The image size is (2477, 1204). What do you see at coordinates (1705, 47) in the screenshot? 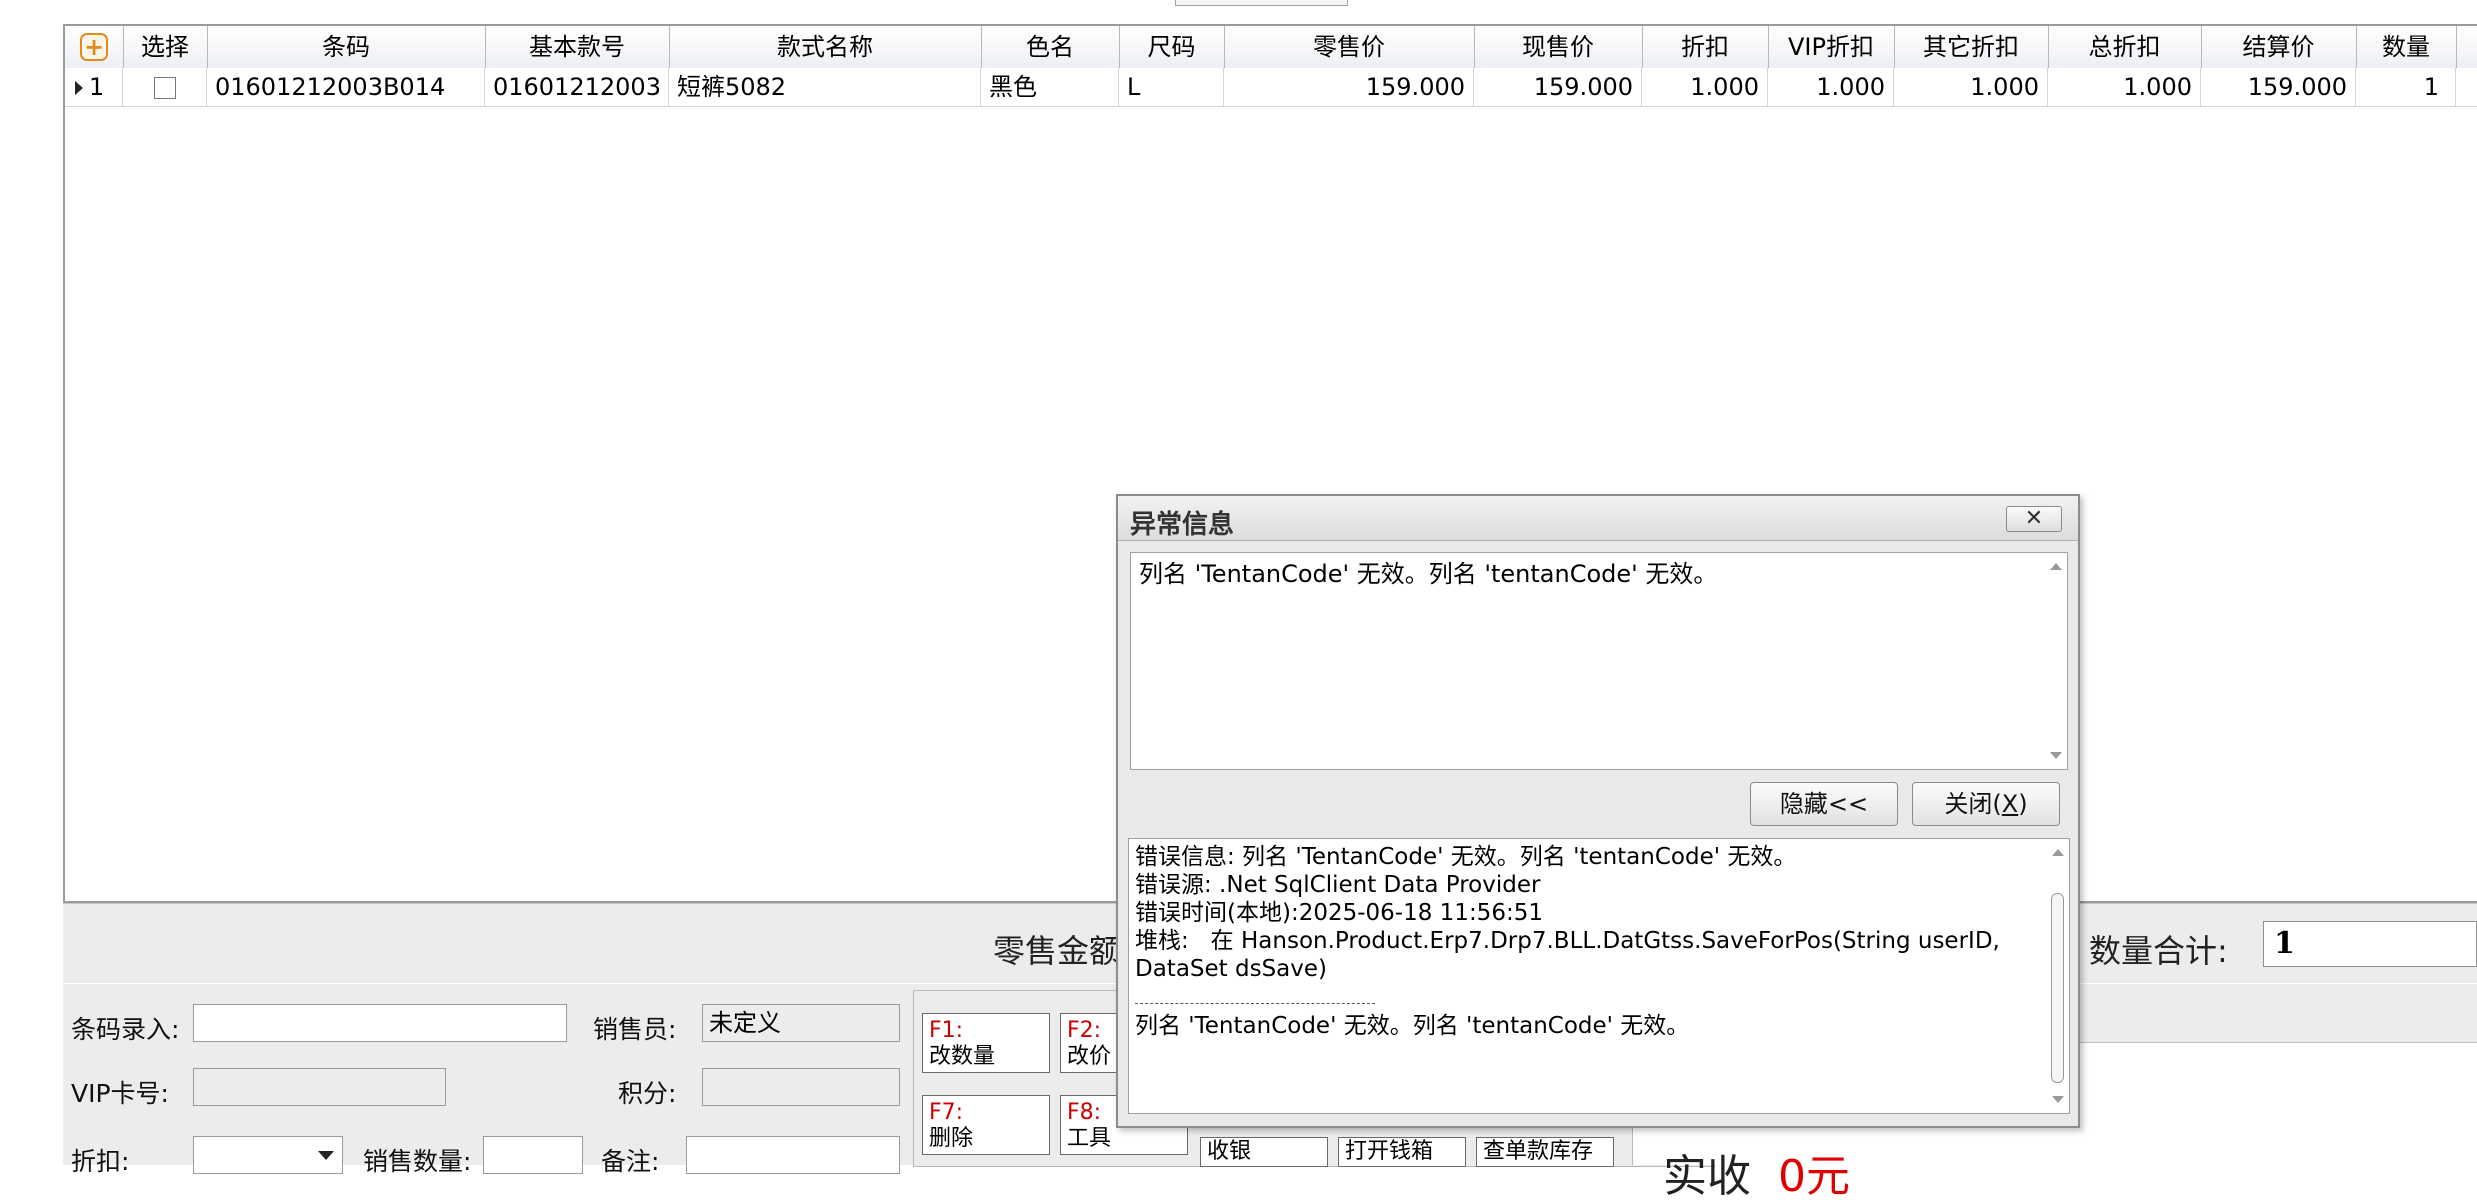
I see `col-header-discount: 折扣` at bounding box center [1705, 47].